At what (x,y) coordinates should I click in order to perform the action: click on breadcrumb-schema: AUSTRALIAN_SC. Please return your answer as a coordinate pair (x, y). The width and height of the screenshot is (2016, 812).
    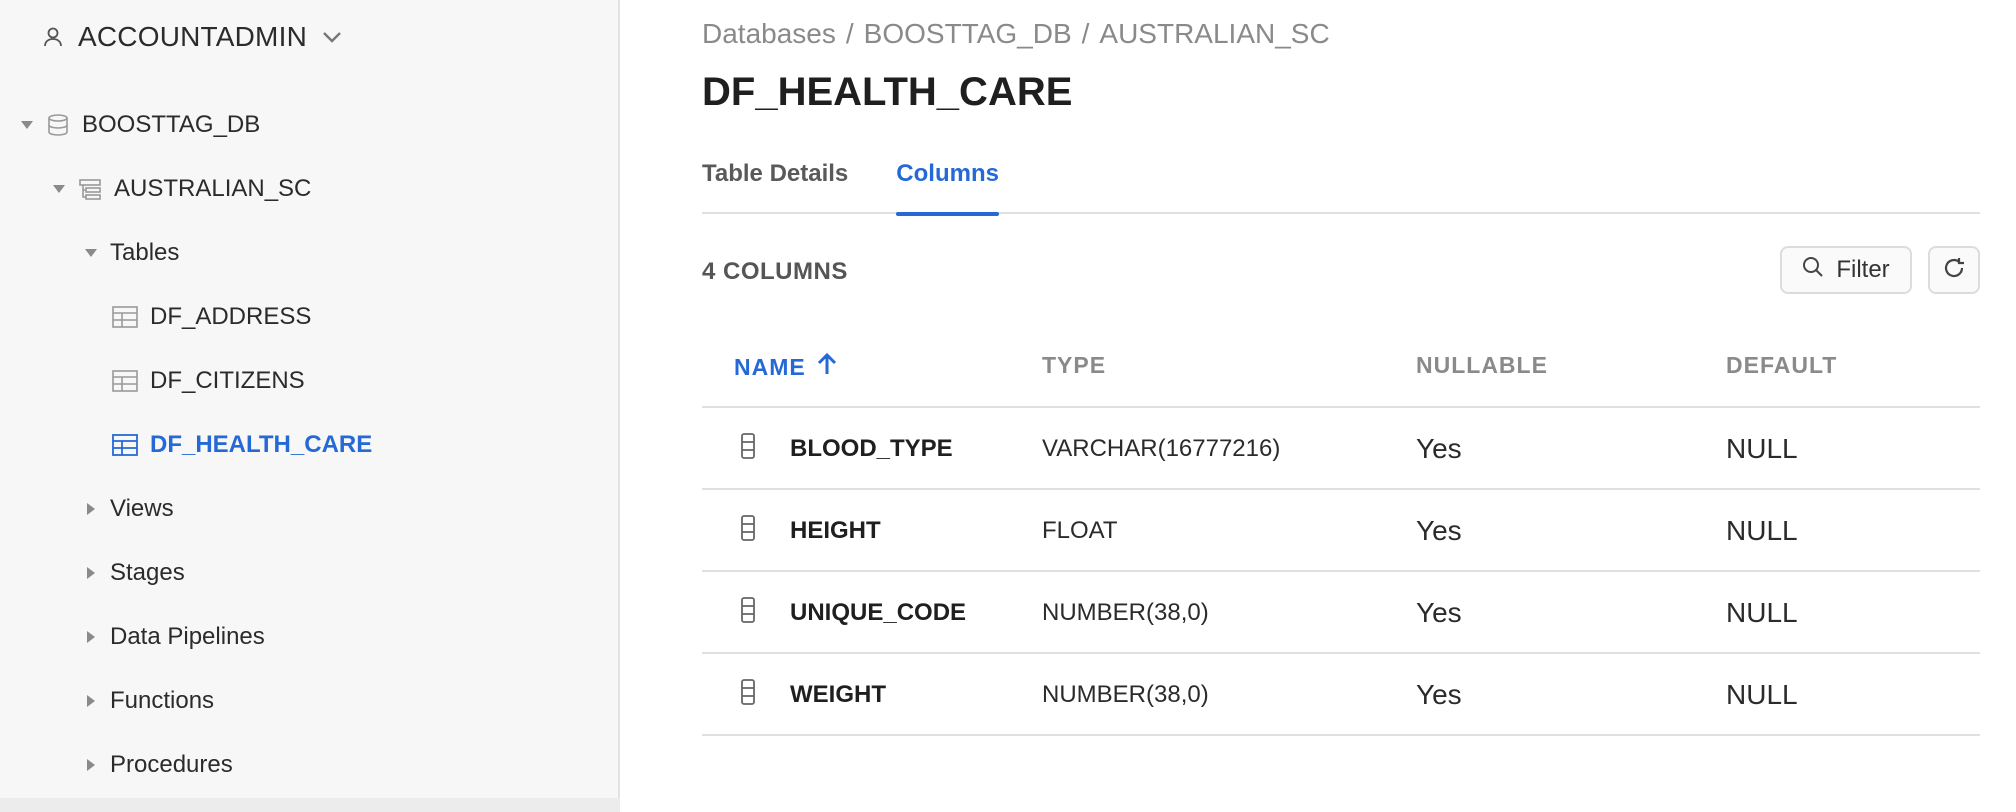
    Looking at the image, I should click on (1214, 34).